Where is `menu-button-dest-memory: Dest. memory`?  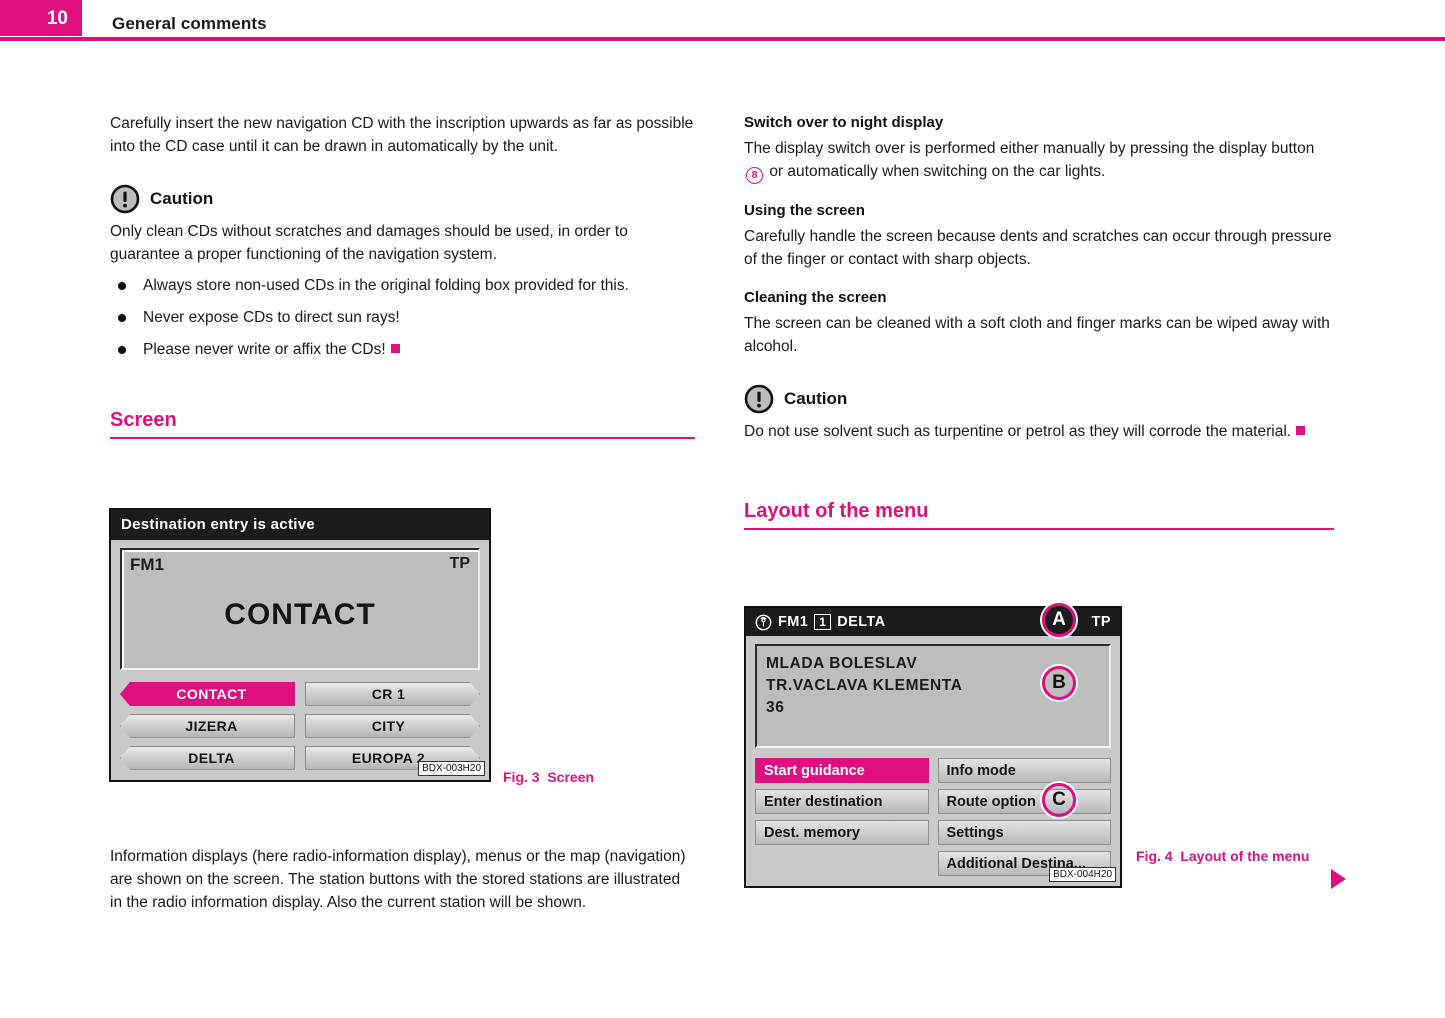
menu-button-dest-memory: Dest. memory is located at coordinates (842, 832).